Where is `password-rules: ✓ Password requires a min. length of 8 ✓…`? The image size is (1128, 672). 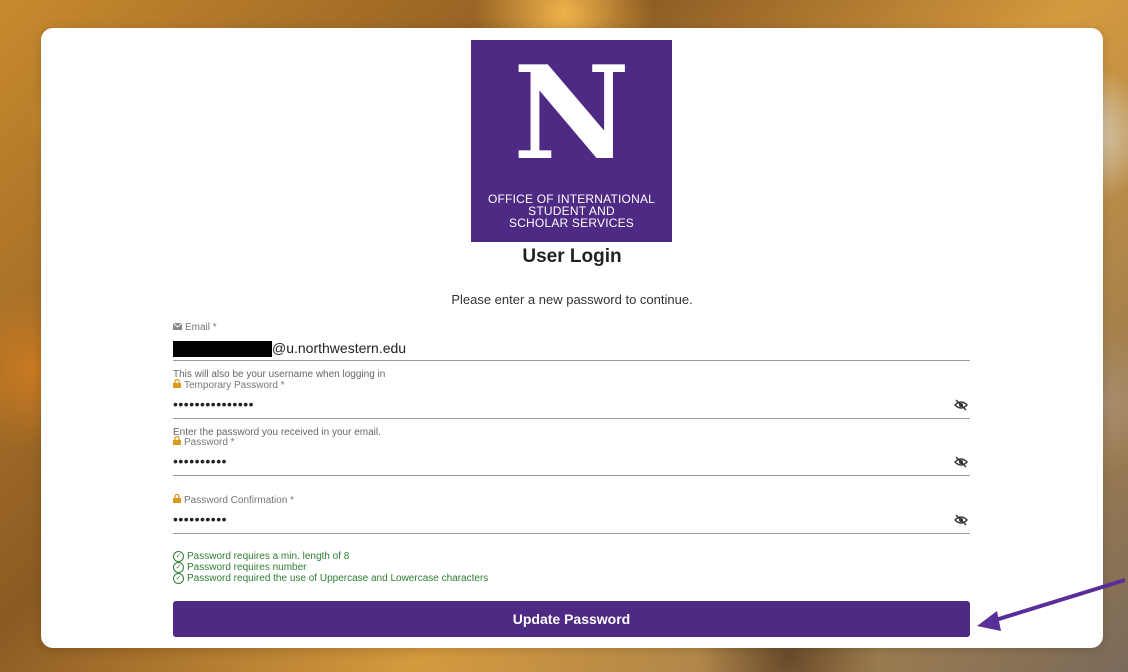 password-rules: ✓ Password requires a min. length of 8 ✓… is located at coordinates (330, 567).